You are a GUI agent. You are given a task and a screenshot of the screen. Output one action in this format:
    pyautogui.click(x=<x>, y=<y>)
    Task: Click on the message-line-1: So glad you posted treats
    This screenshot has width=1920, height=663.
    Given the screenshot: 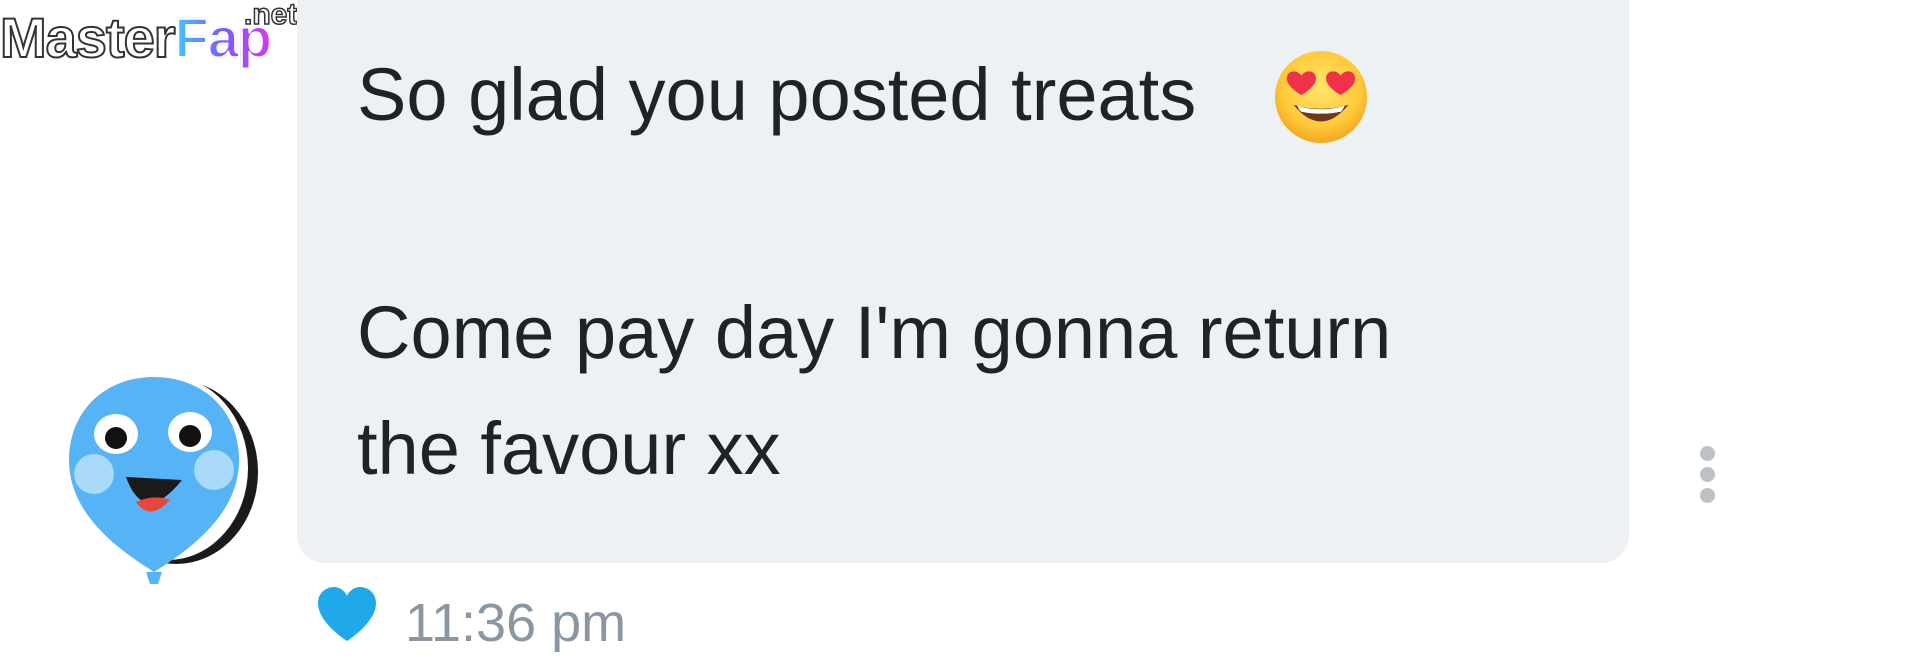 What is the action you would take?
    pyautogui.click(x=777, y=94)
    